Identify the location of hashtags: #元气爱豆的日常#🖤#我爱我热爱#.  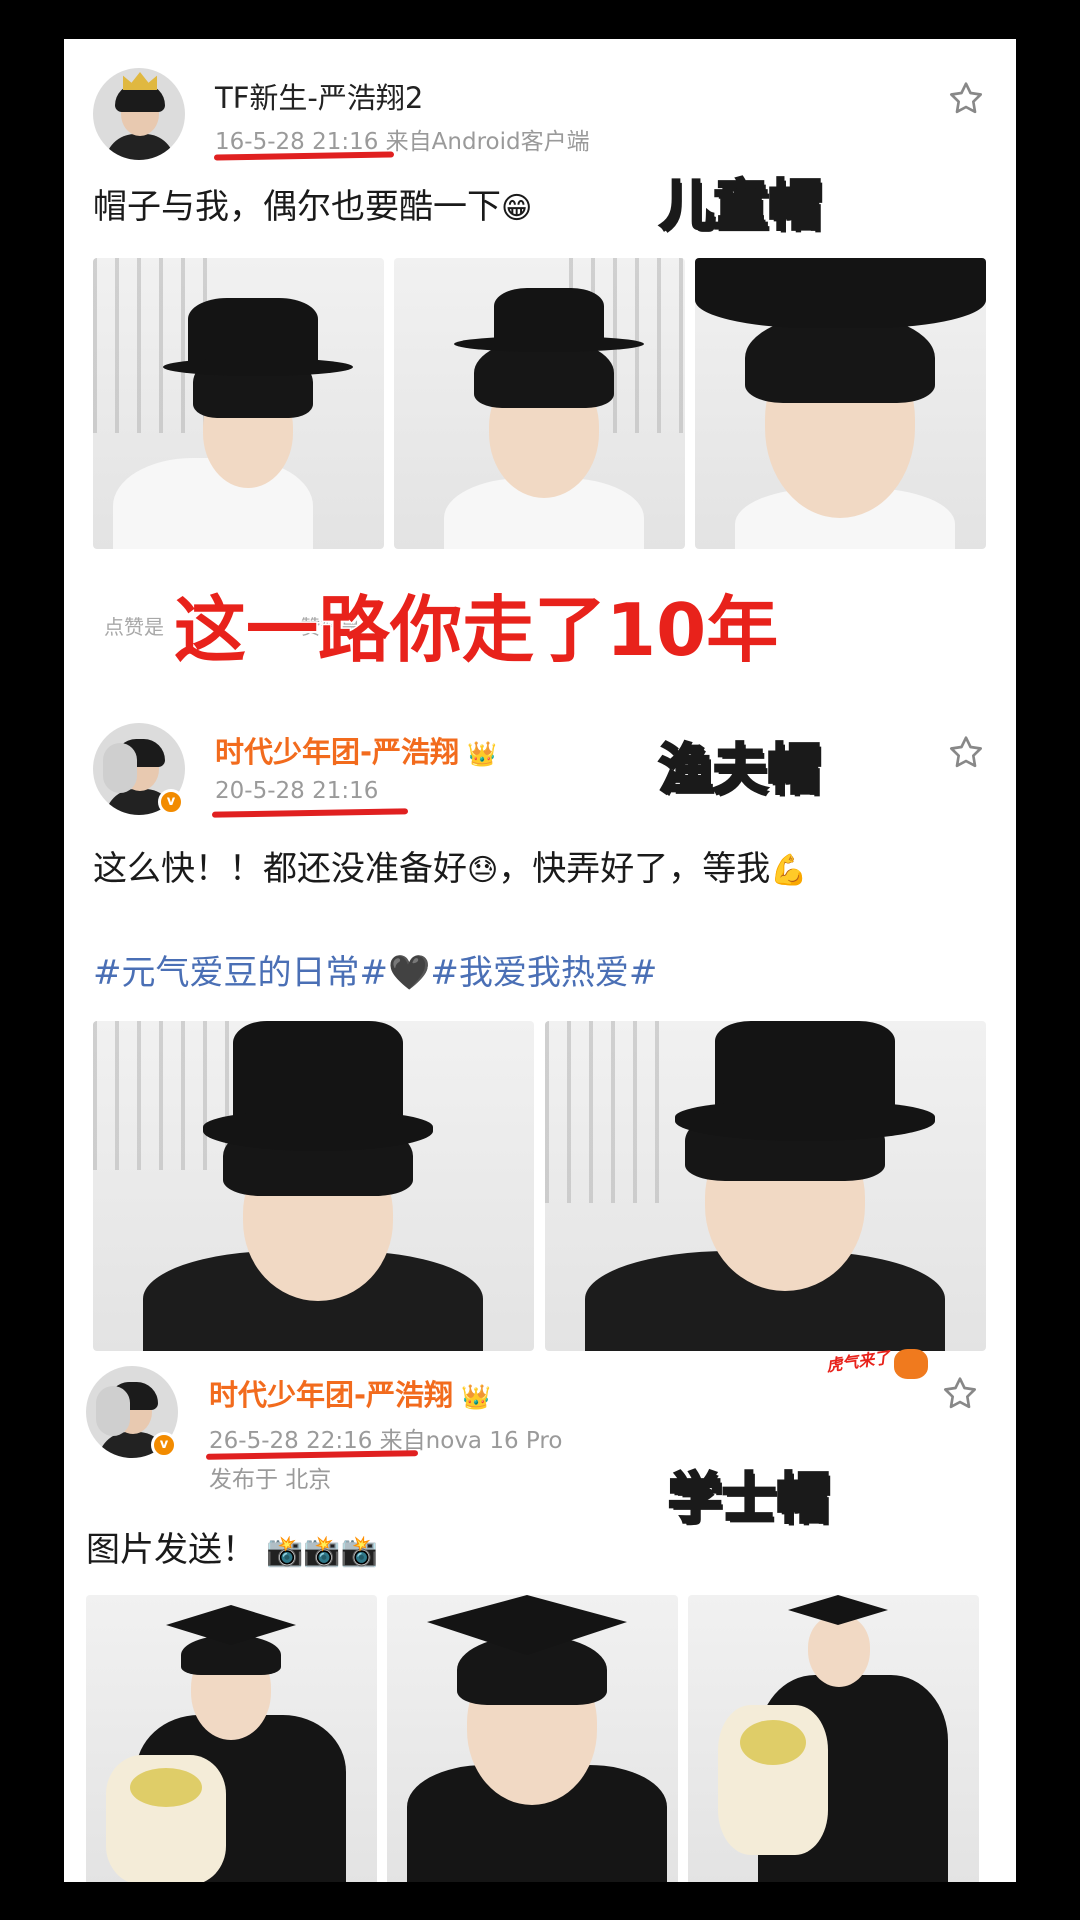
(375, 969).